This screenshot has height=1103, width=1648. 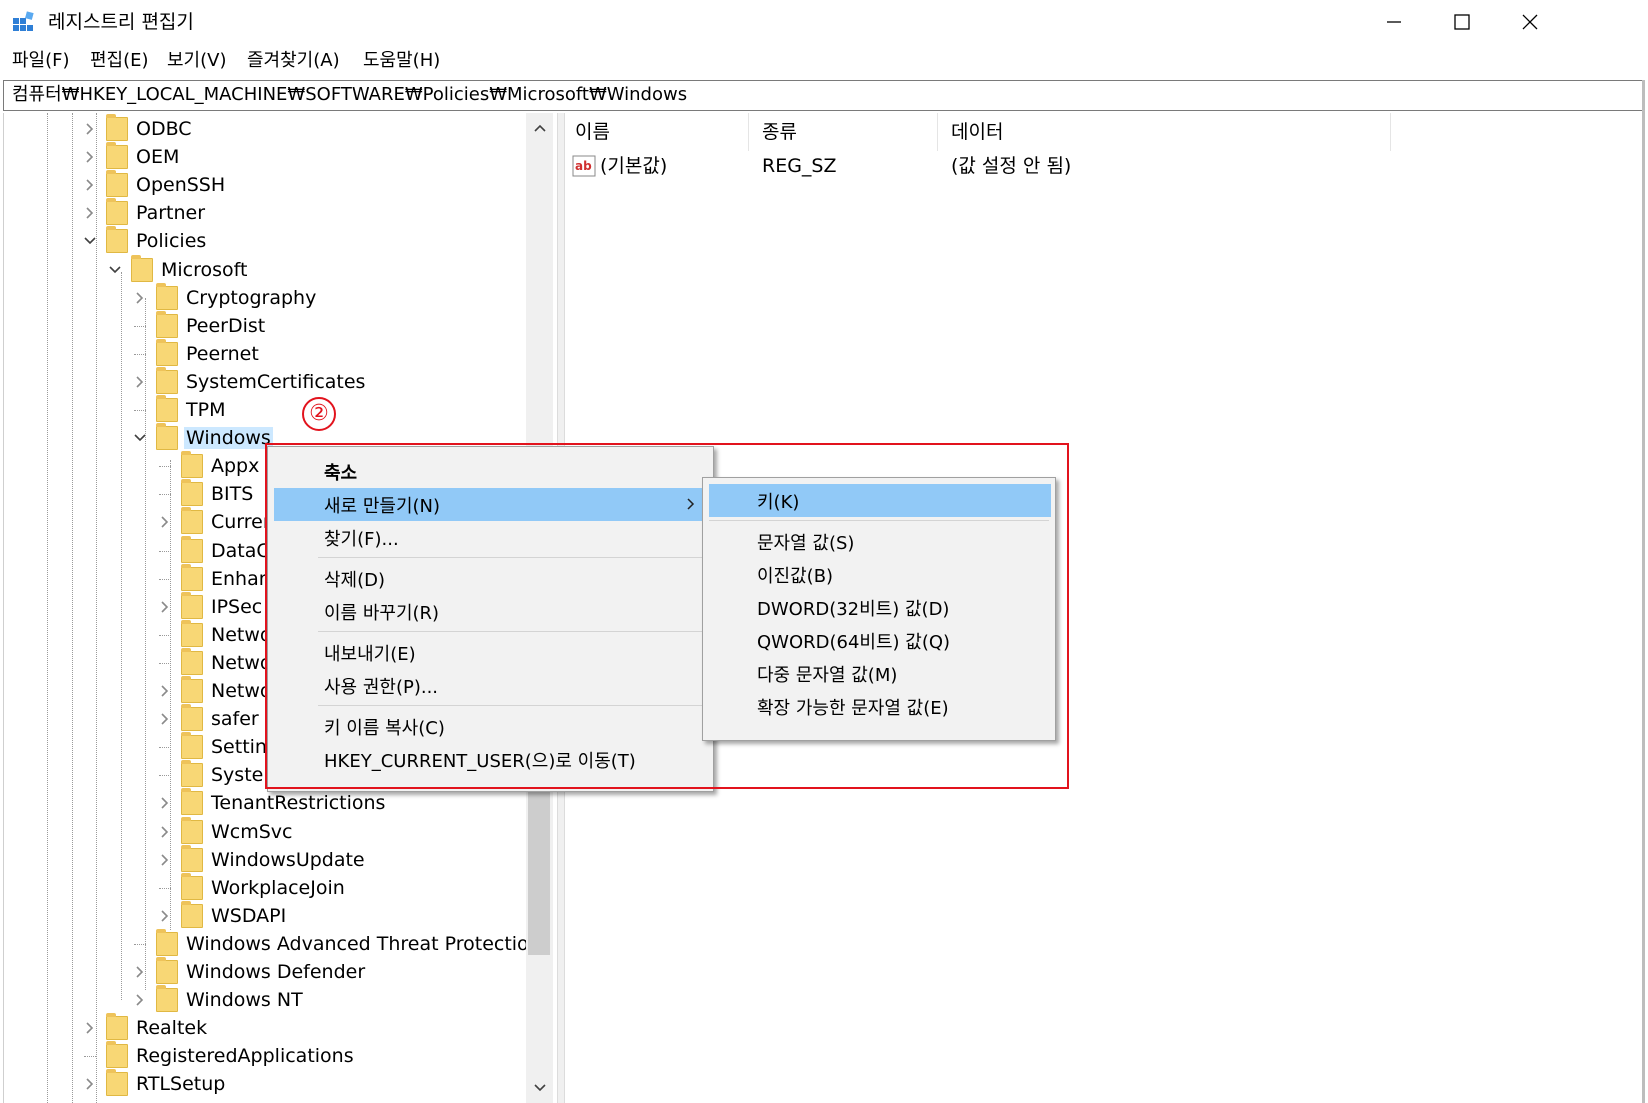 What do you see at coordinates (249, 381) in the screenshot?
I see `tree-item: SystemCertificates` at bounding box center [249, 381].